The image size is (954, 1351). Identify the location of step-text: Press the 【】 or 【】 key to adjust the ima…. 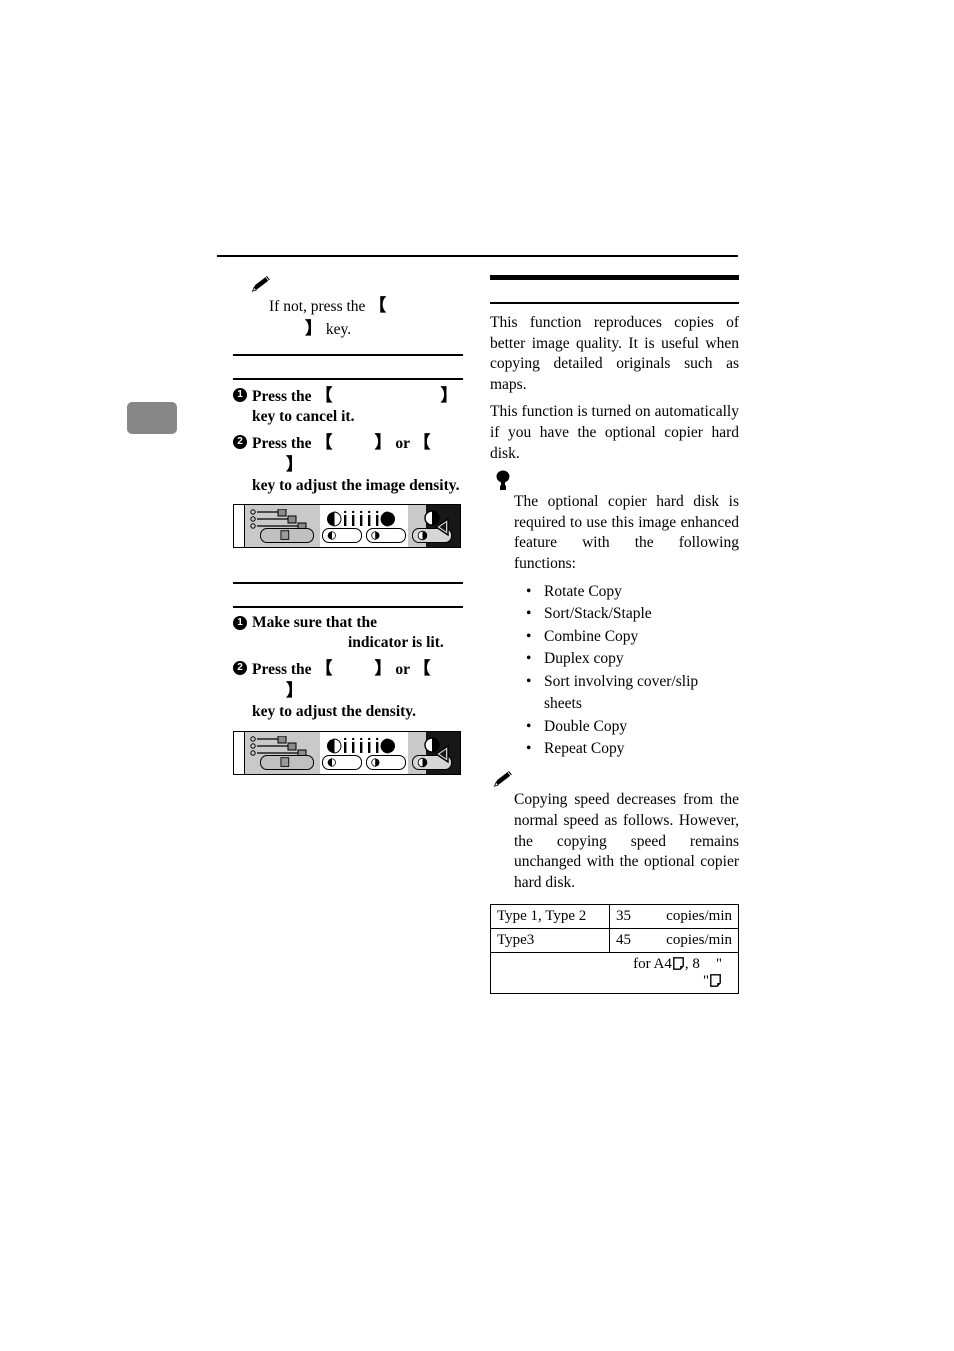
(356, 463).